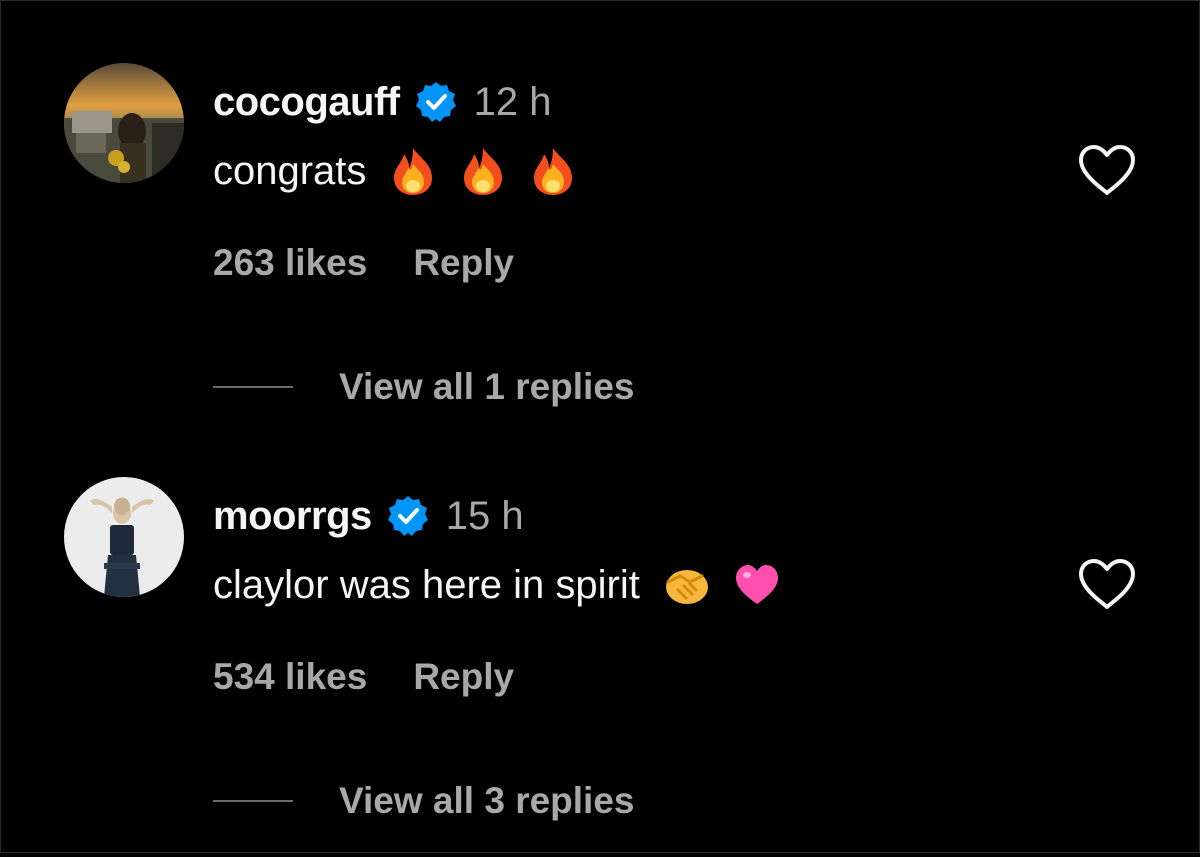  I want to click on view-replies-button: View all 1 replies, so click(424, 387).